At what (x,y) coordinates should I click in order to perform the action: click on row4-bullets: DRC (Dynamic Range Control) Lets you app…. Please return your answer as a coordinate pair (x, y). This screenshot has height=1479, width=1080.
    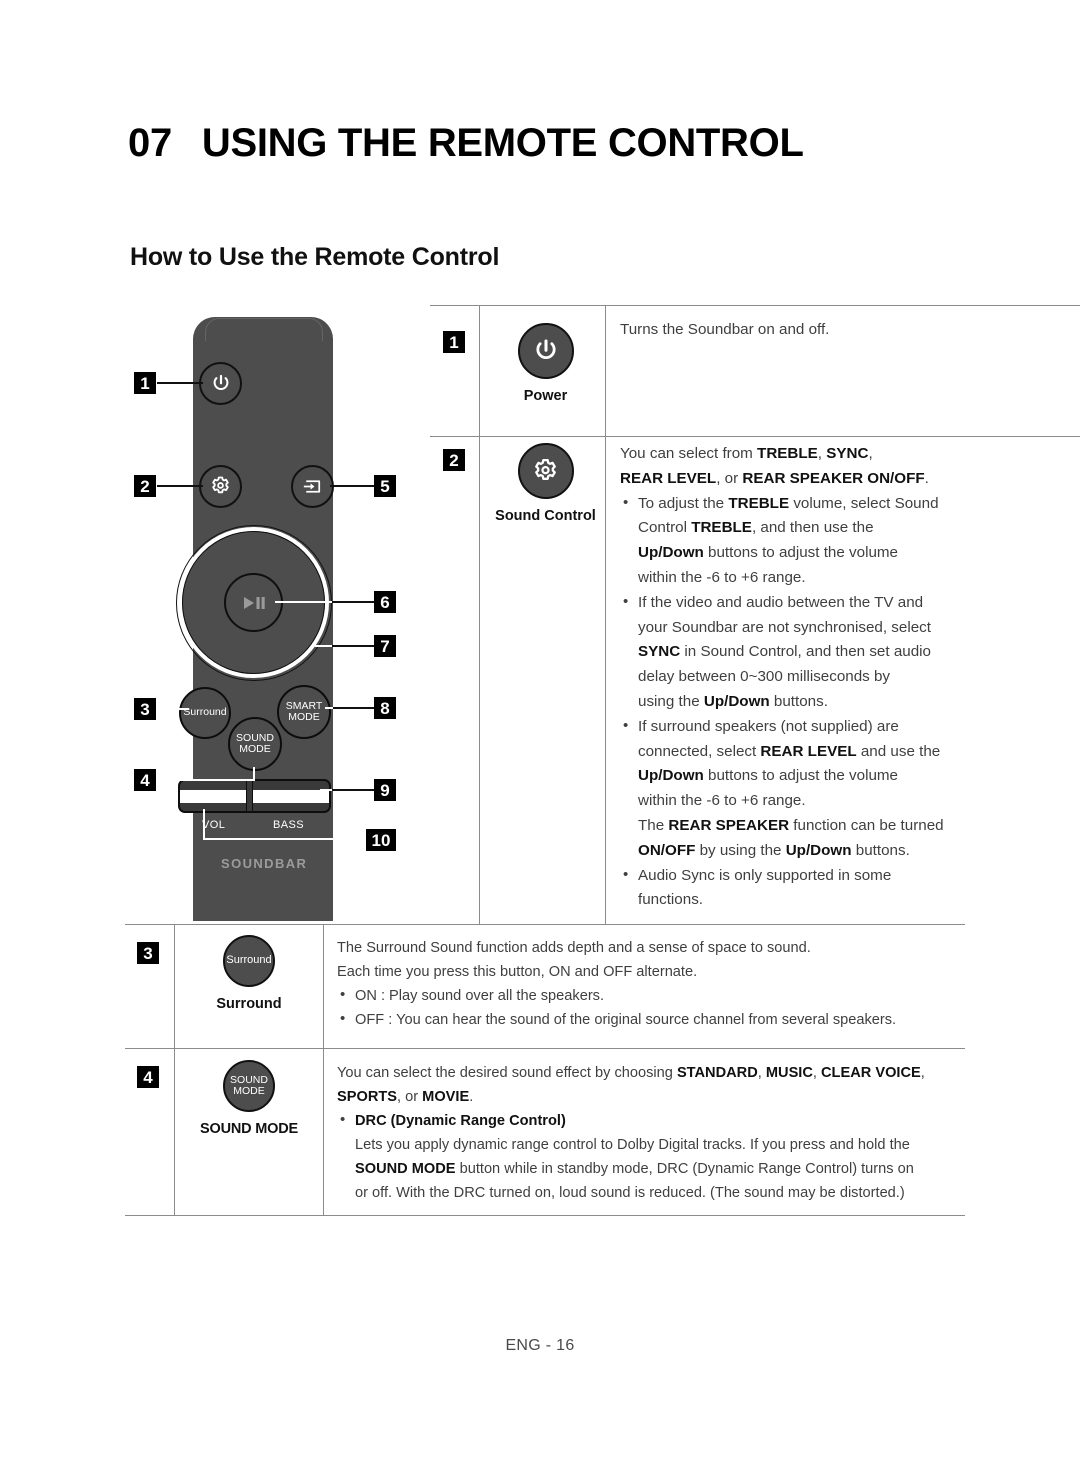
    Looking at the image, I should click on (708, 1156).